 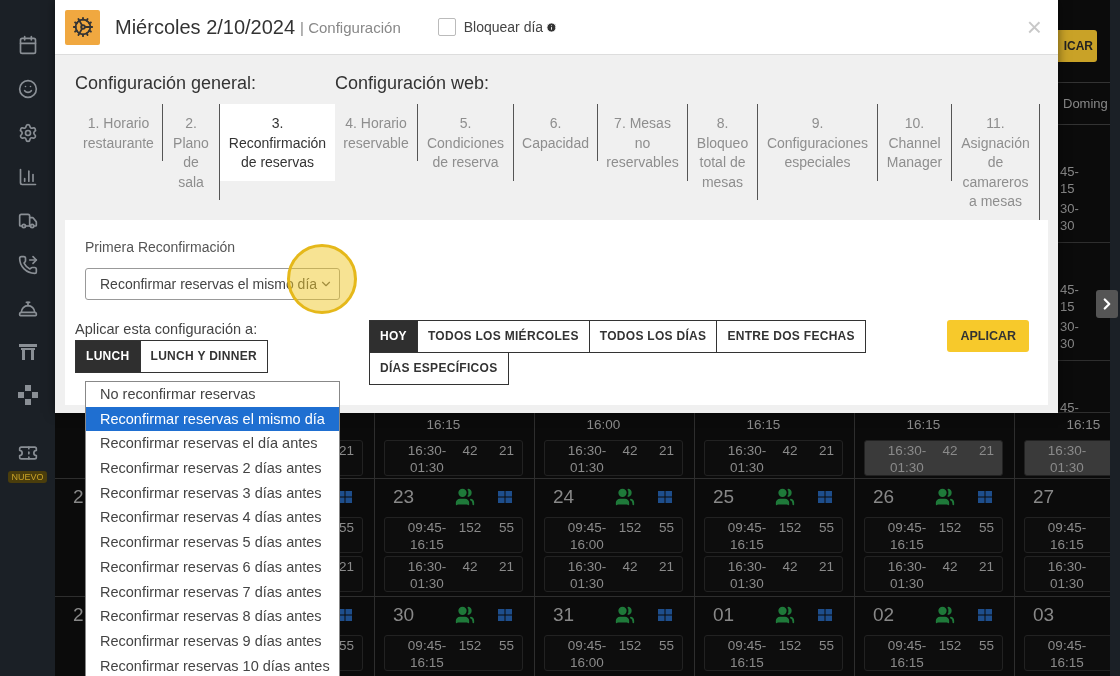 What do you see at coordinates (1085, 103) in the screenshot?
I see `day-header: Doming` at bounding box center [1085, 103].